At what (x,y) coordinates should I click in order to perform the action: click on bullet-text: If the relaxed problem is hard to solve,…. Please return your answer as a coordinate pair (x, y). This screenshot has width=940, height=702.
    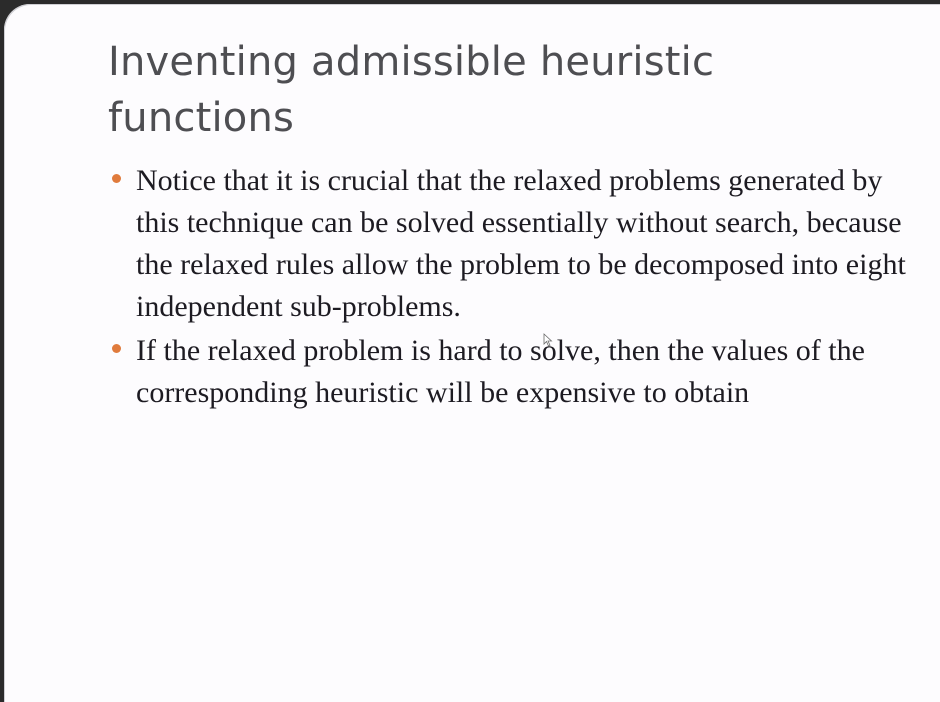
    Looking at the image, I should click on (500, 371).